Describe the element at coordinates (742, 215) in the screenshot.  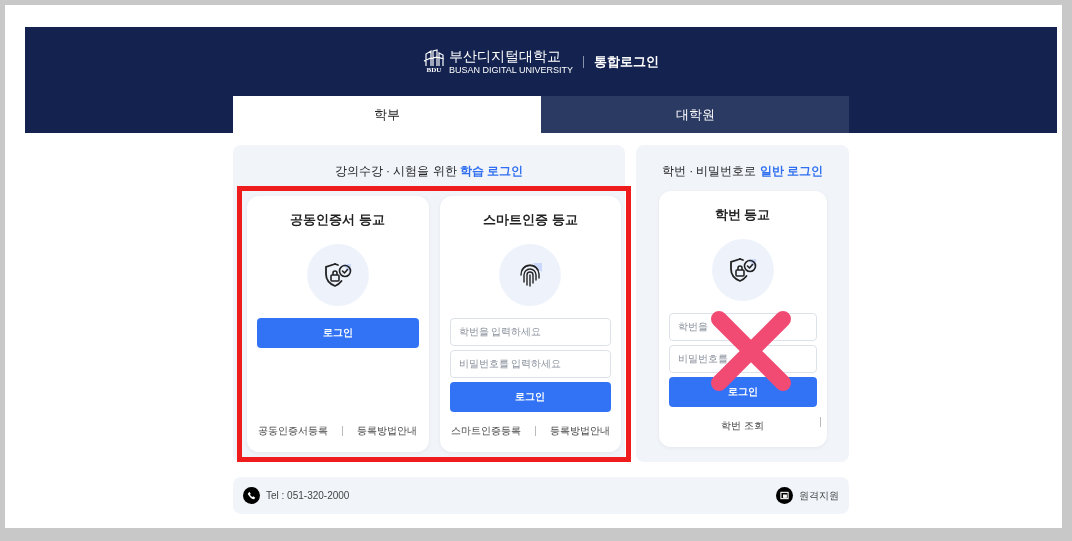
I see `card-title: 학번 등교` at that location.